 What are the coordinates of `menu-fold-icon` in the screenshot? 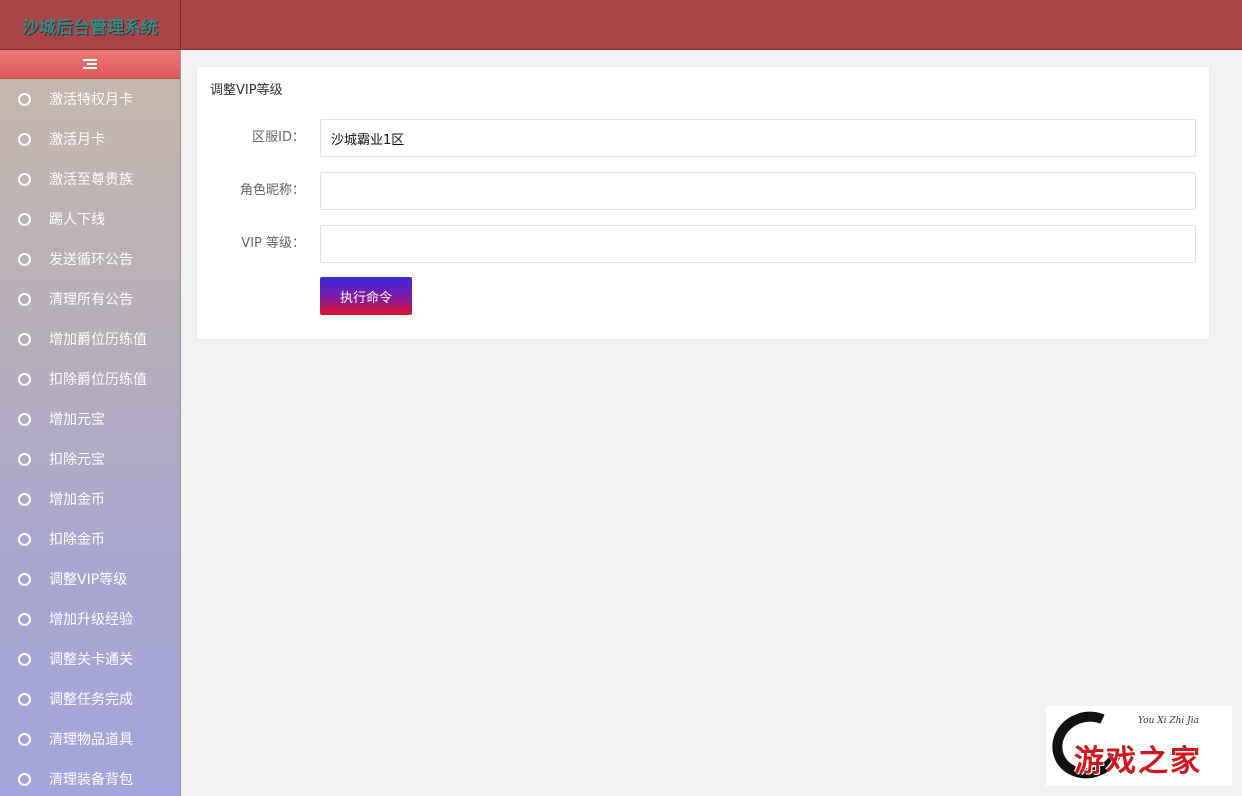 It's located at (90, 64).